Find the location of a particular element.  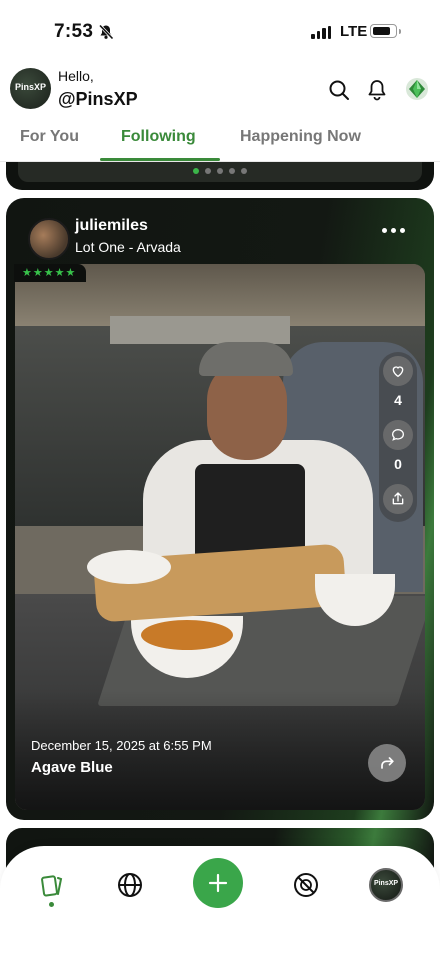

heart-icon is located at coordinates (398, 372).